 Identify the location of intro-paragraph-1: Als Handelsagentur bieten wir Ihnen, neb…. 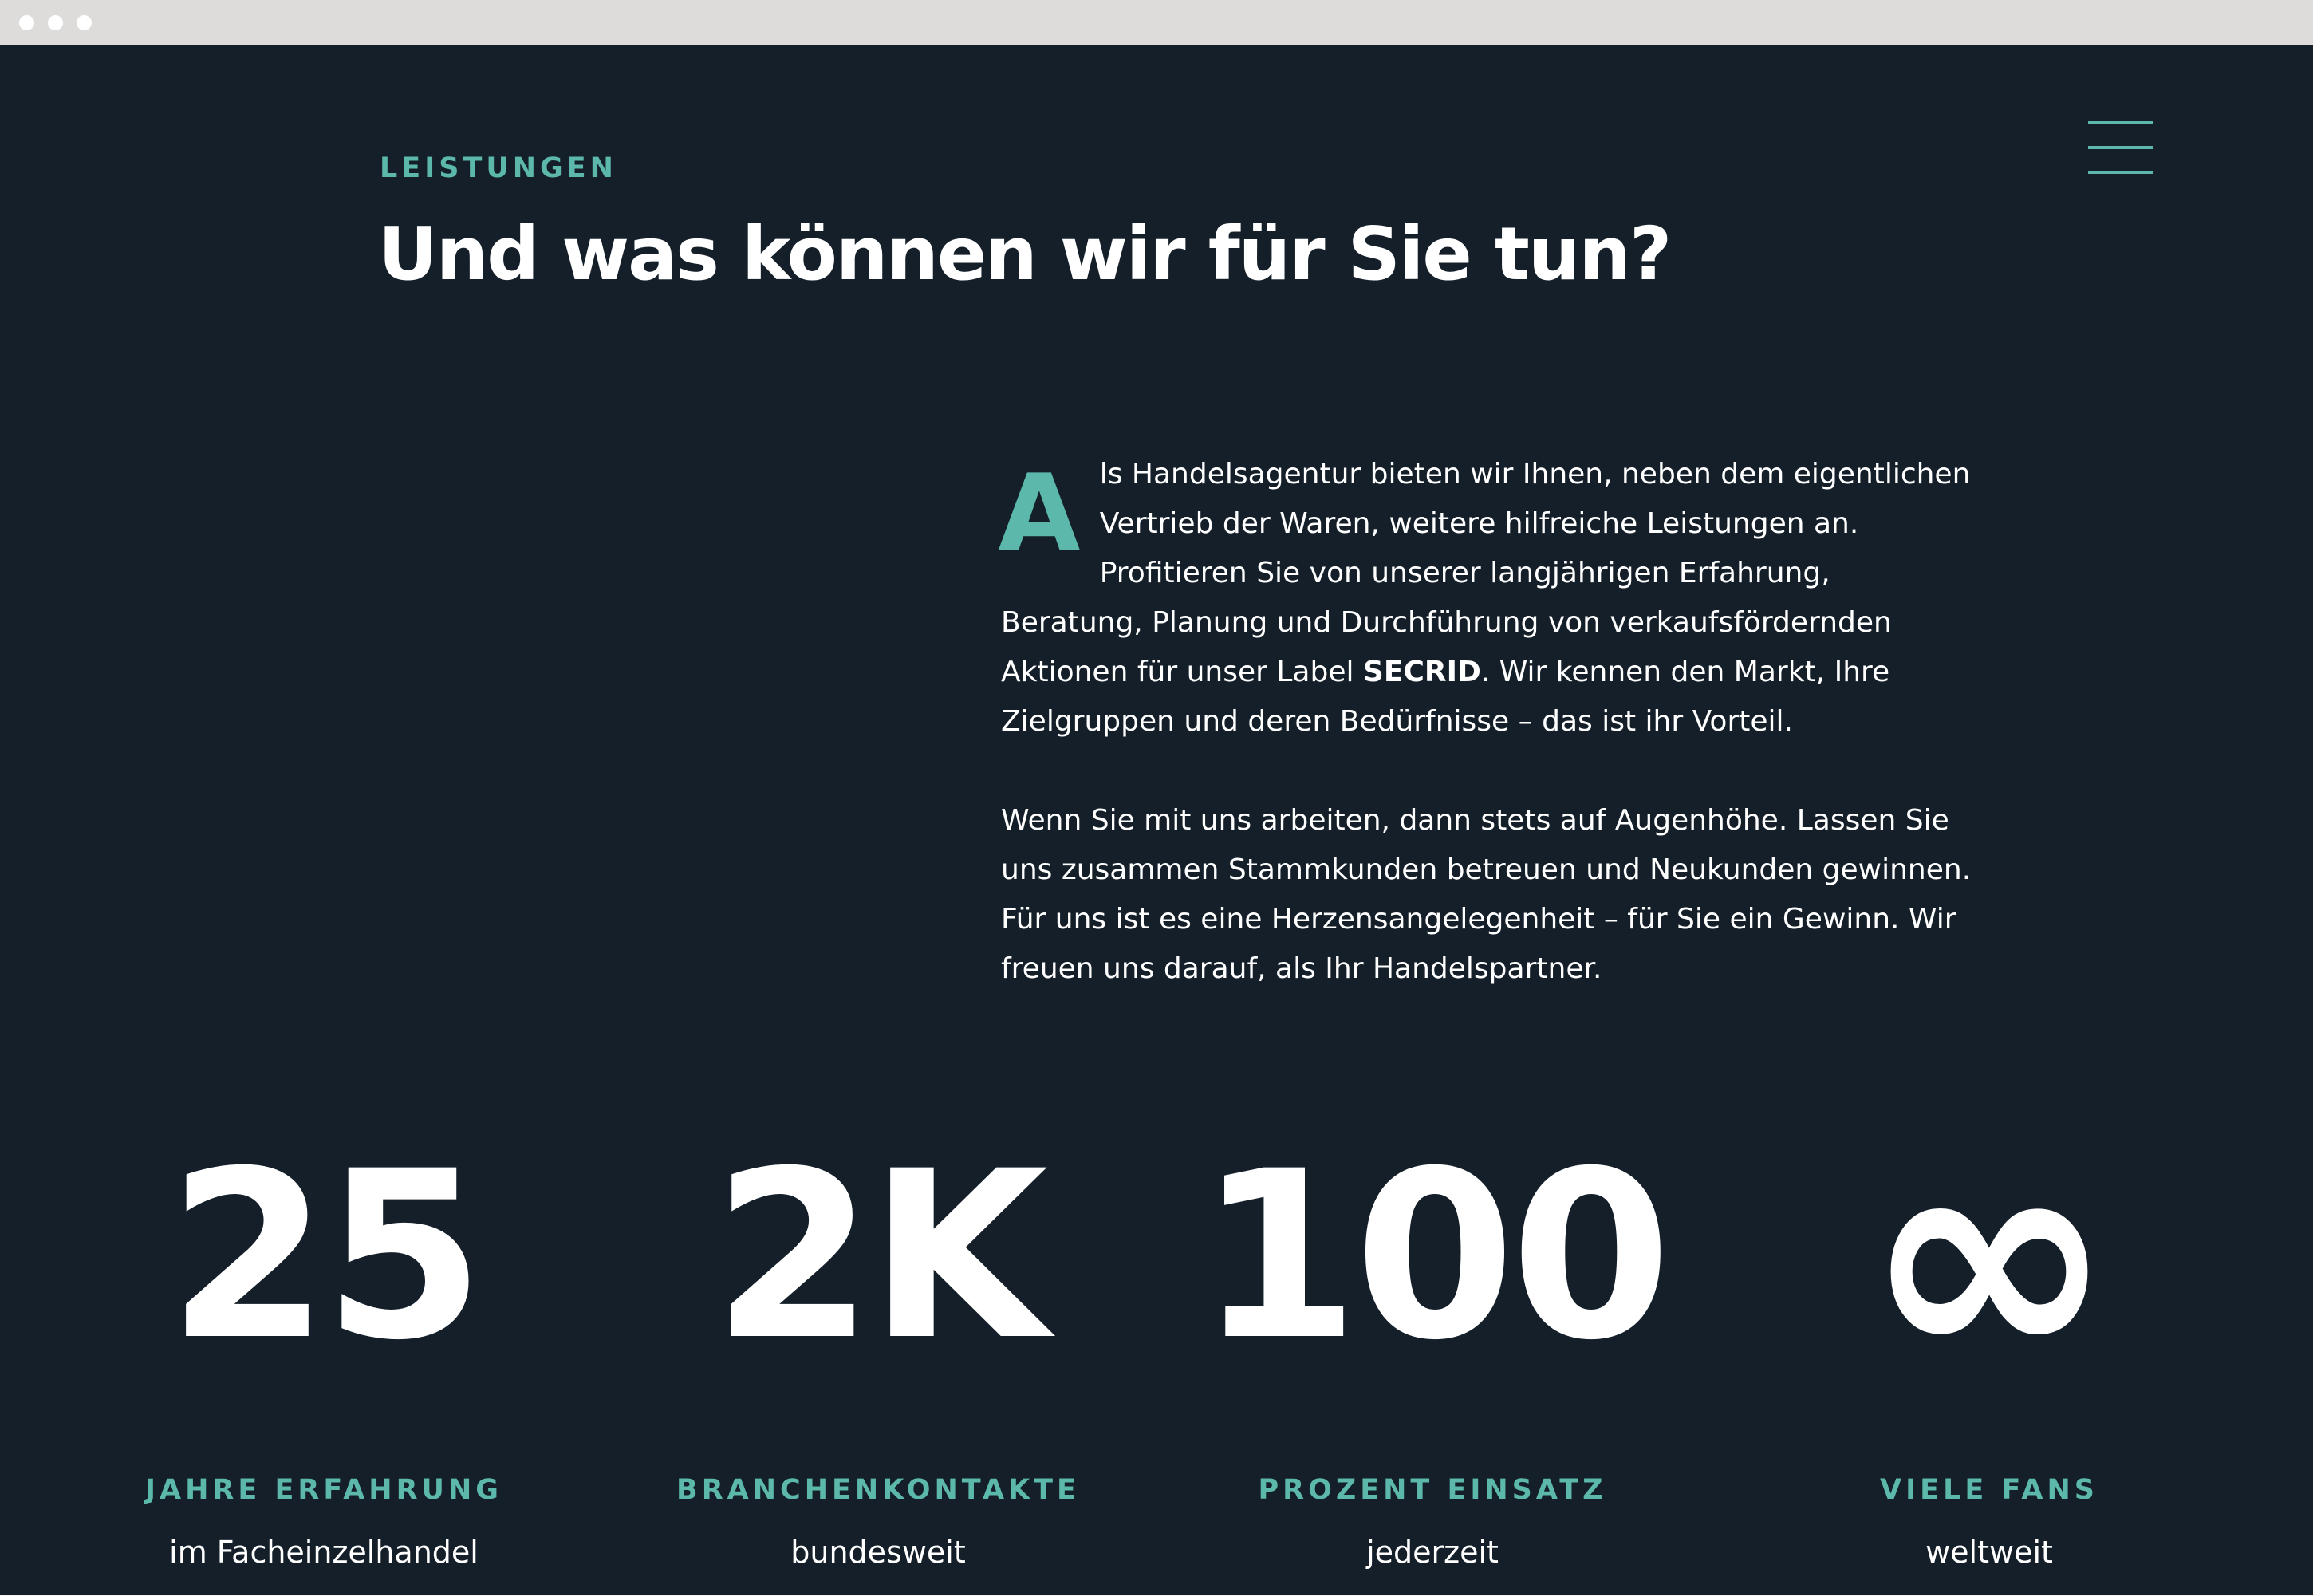
(1488, 598).